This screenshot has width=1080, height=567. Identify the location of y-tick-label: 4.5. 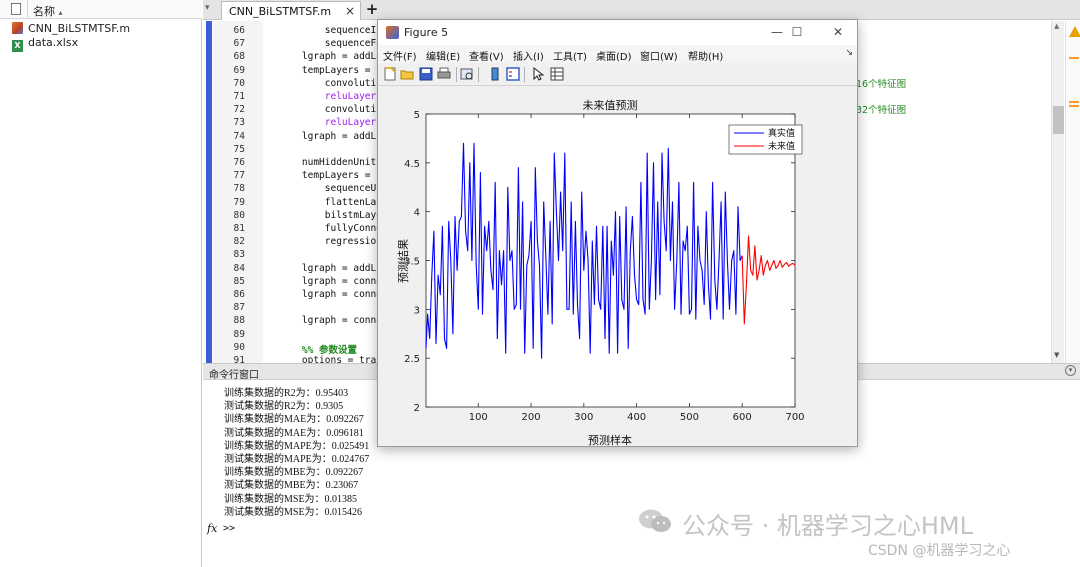
(412, 164).